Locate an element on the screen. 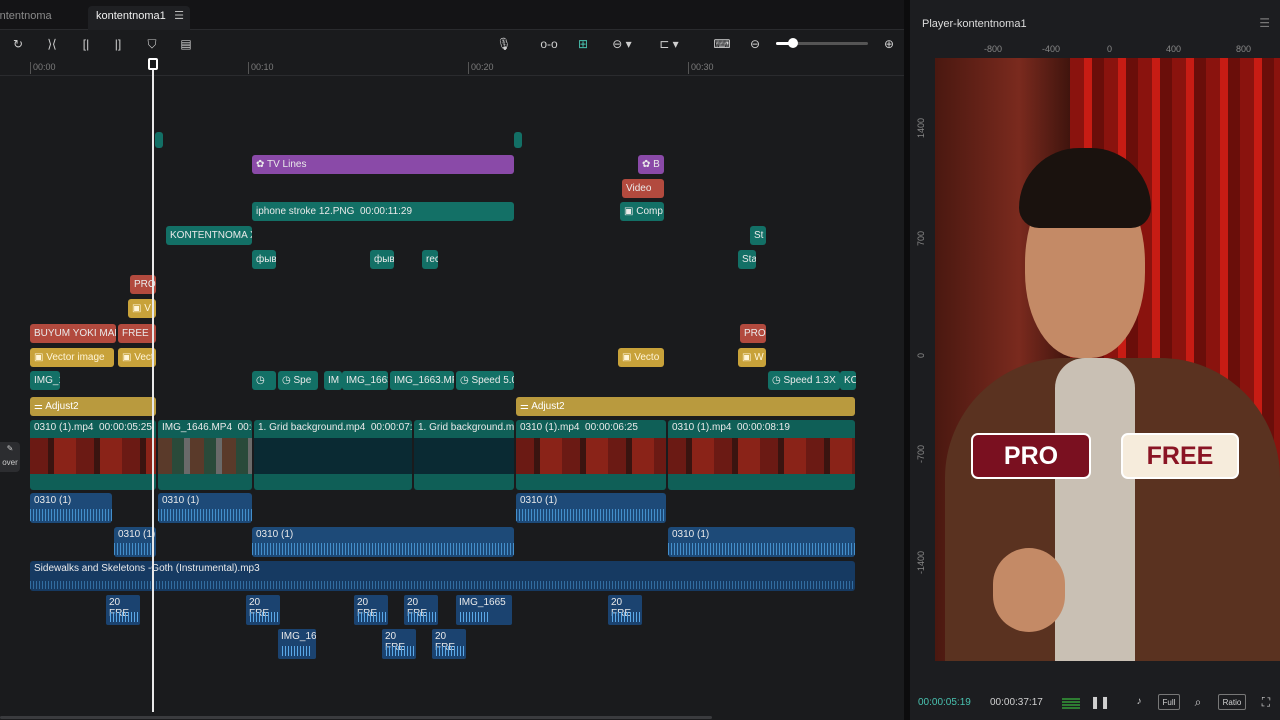  linked-clip-icon: ⊖ ▾ is located at coordinates (622, 44).